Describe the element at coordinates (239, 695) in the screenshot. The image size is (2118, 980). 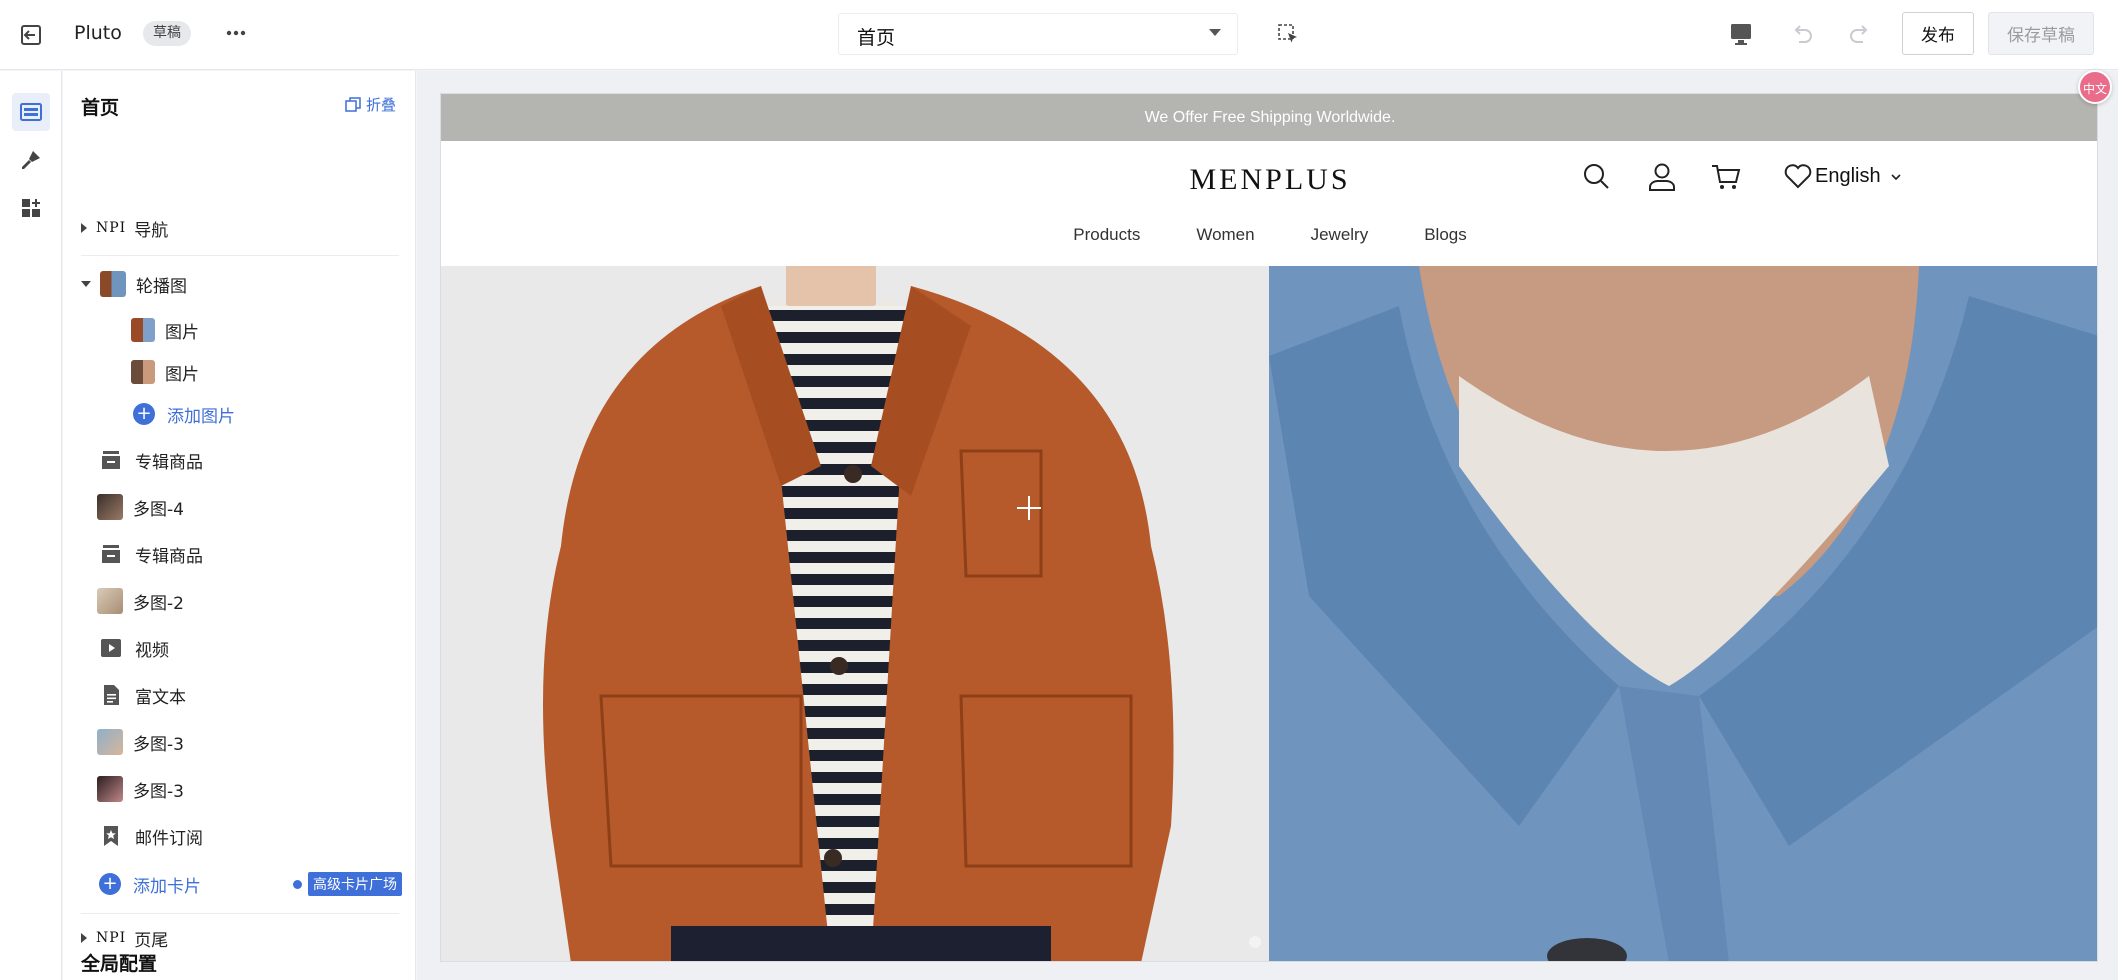
I see `tree-item-card: 富文本` at that location.